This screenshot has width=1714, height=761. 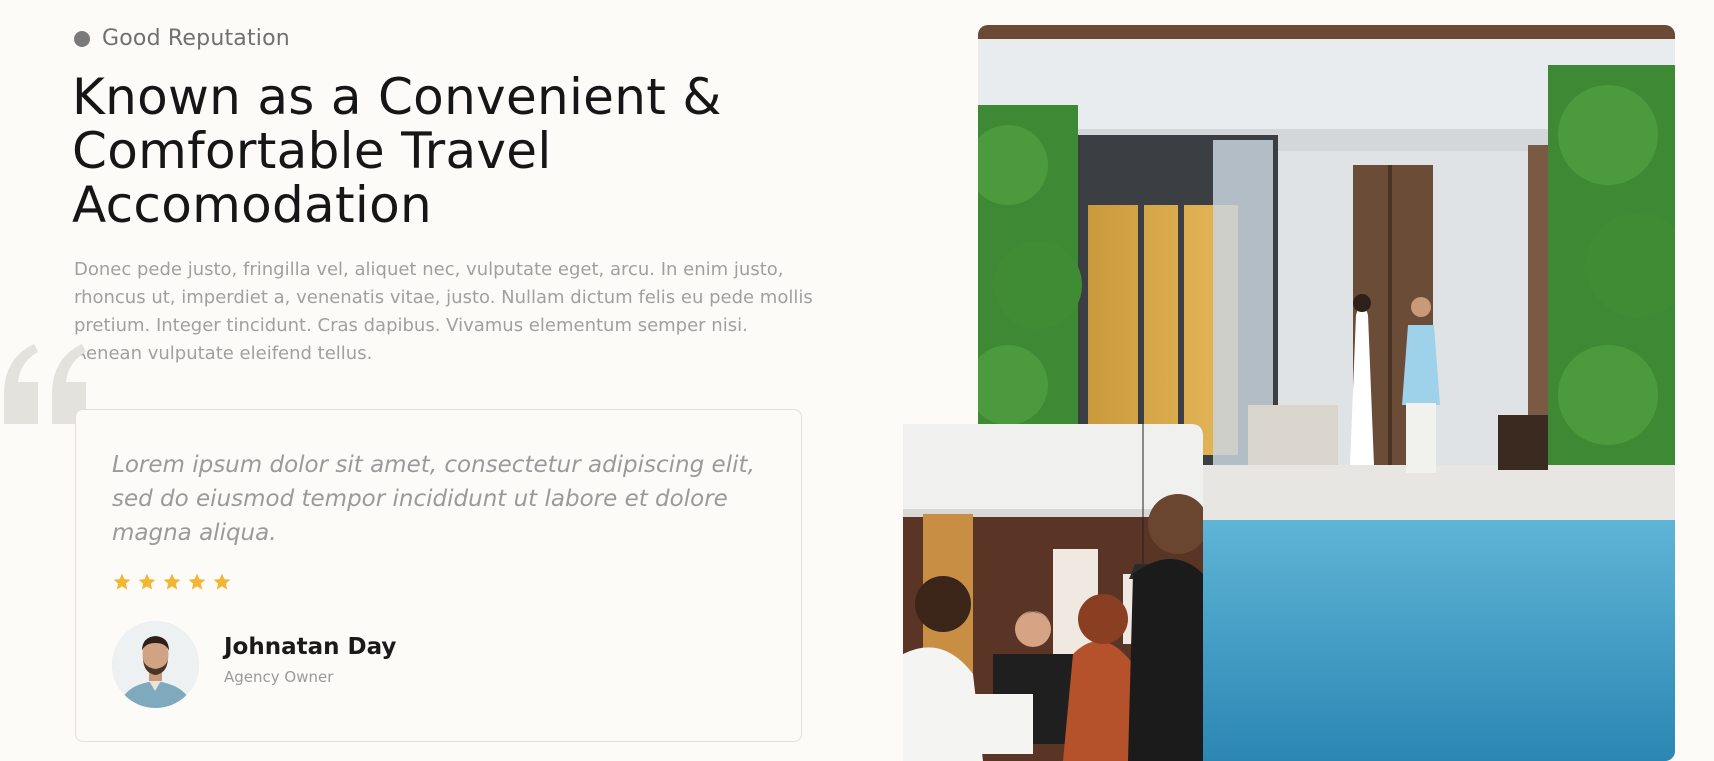 What do you see at coordinates (279, 677) in the screenshot?
I see `author-role: Agency Owner` at bounding box center [279, 677].